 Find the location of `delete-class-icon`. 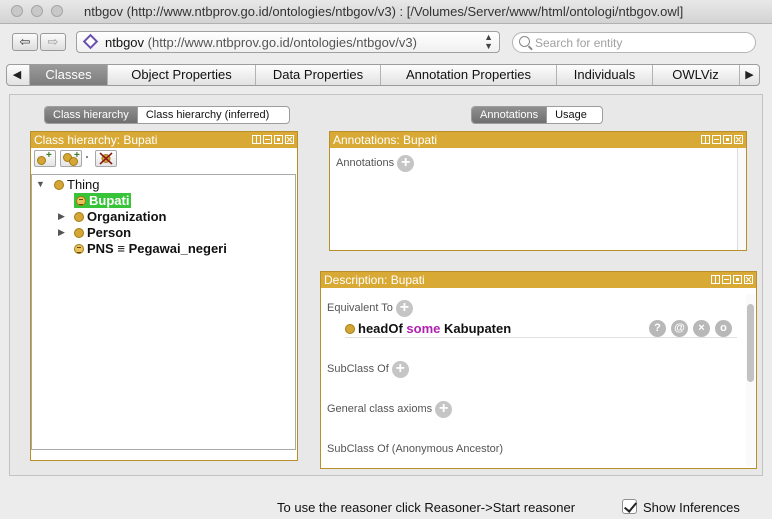

delete-class-icon is located at coordinates (106, 158).